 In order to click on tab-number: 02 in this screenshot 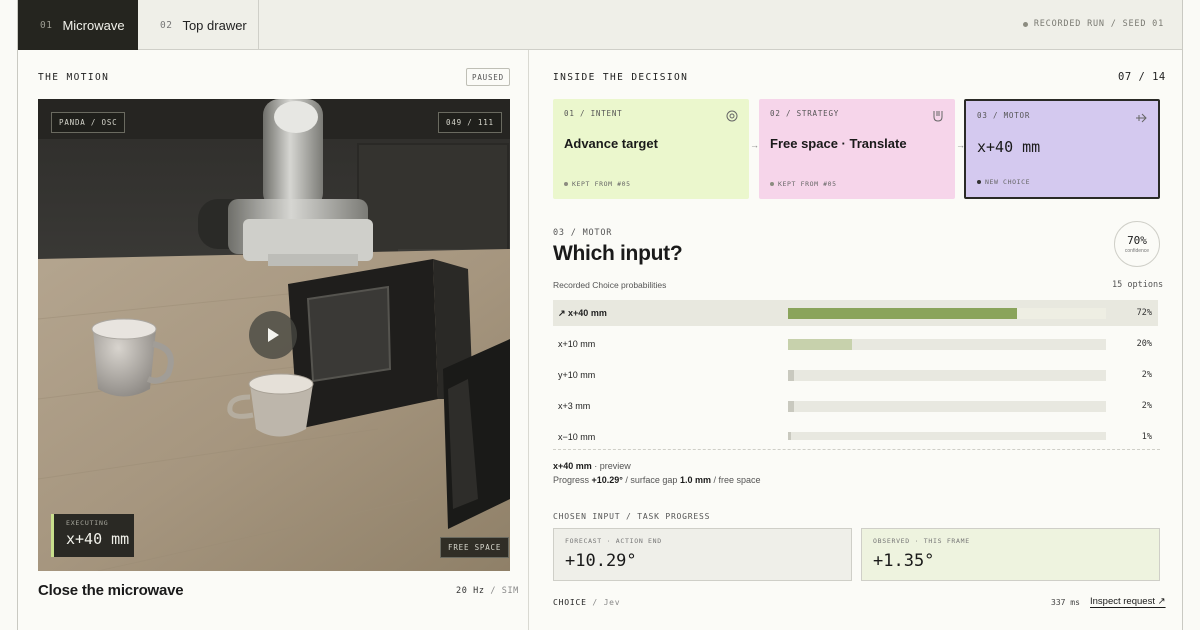, I will do `click(166, 25)`.